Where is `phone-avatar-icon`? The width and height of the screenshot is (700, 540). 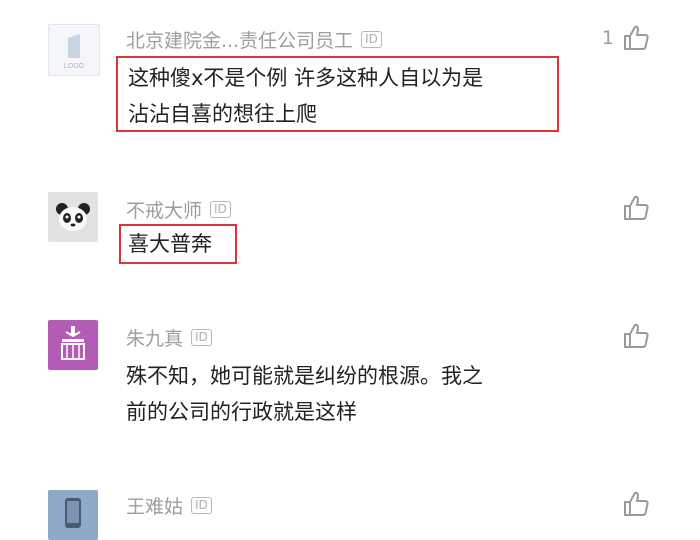
phone-avatar-icon is located at coordinates (73, 513).